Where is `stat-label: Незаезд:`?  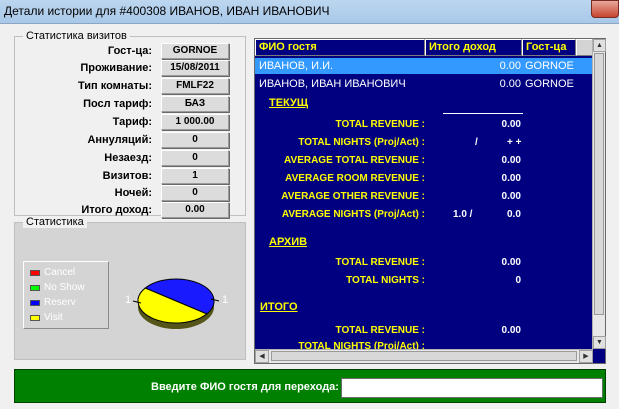
stat-label: Незаезд: is located at coordinates (128, 158).